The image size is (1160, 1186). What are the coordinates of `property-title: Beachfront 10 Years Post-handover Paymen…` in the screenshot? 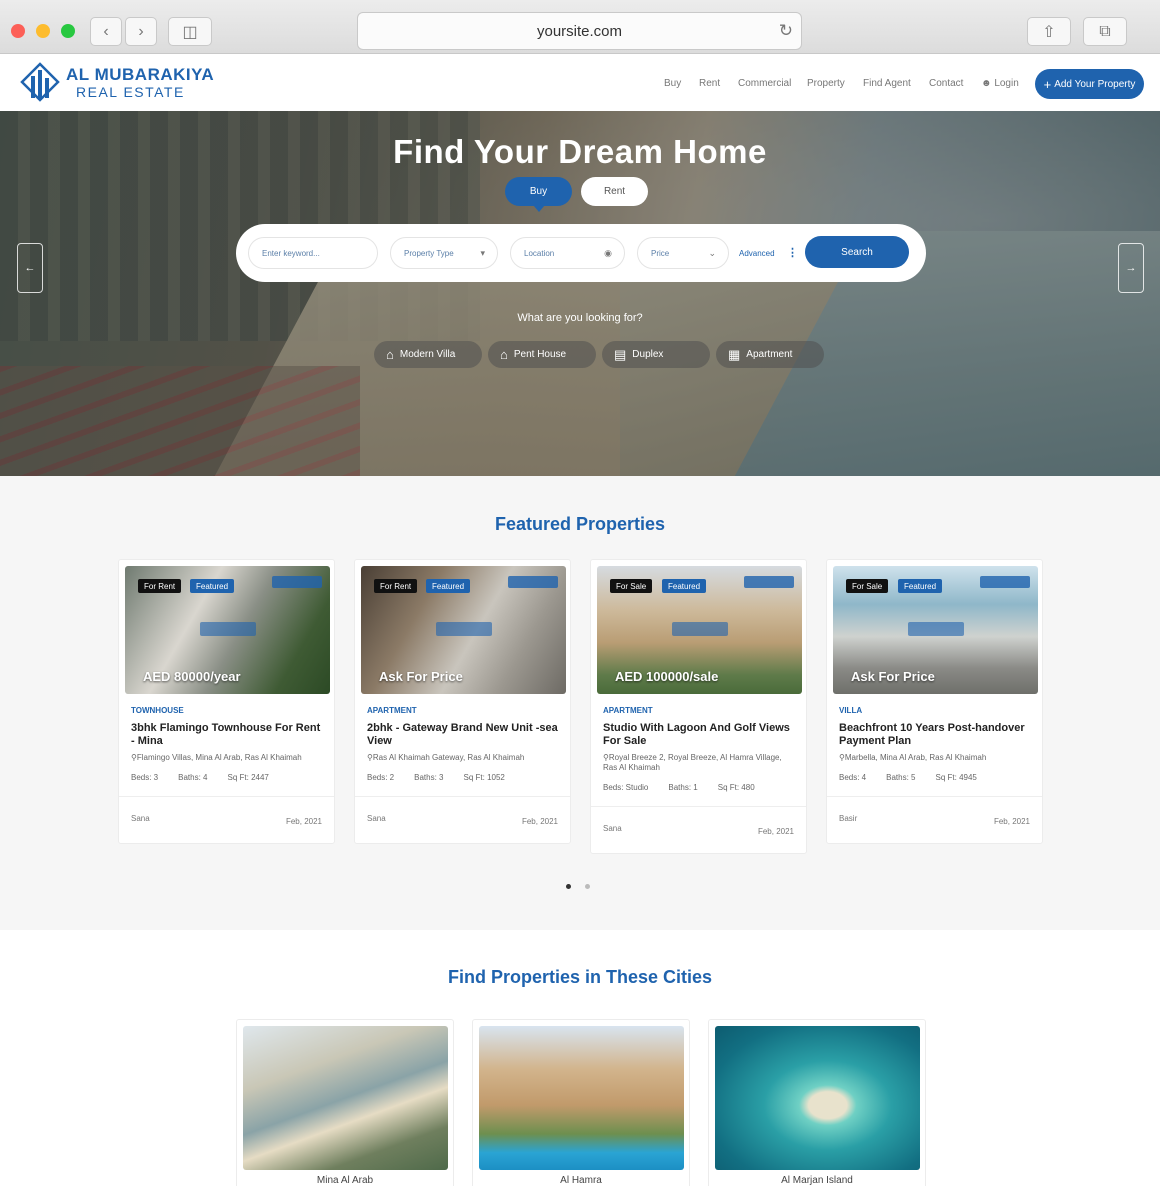 It's located at (936, 735).